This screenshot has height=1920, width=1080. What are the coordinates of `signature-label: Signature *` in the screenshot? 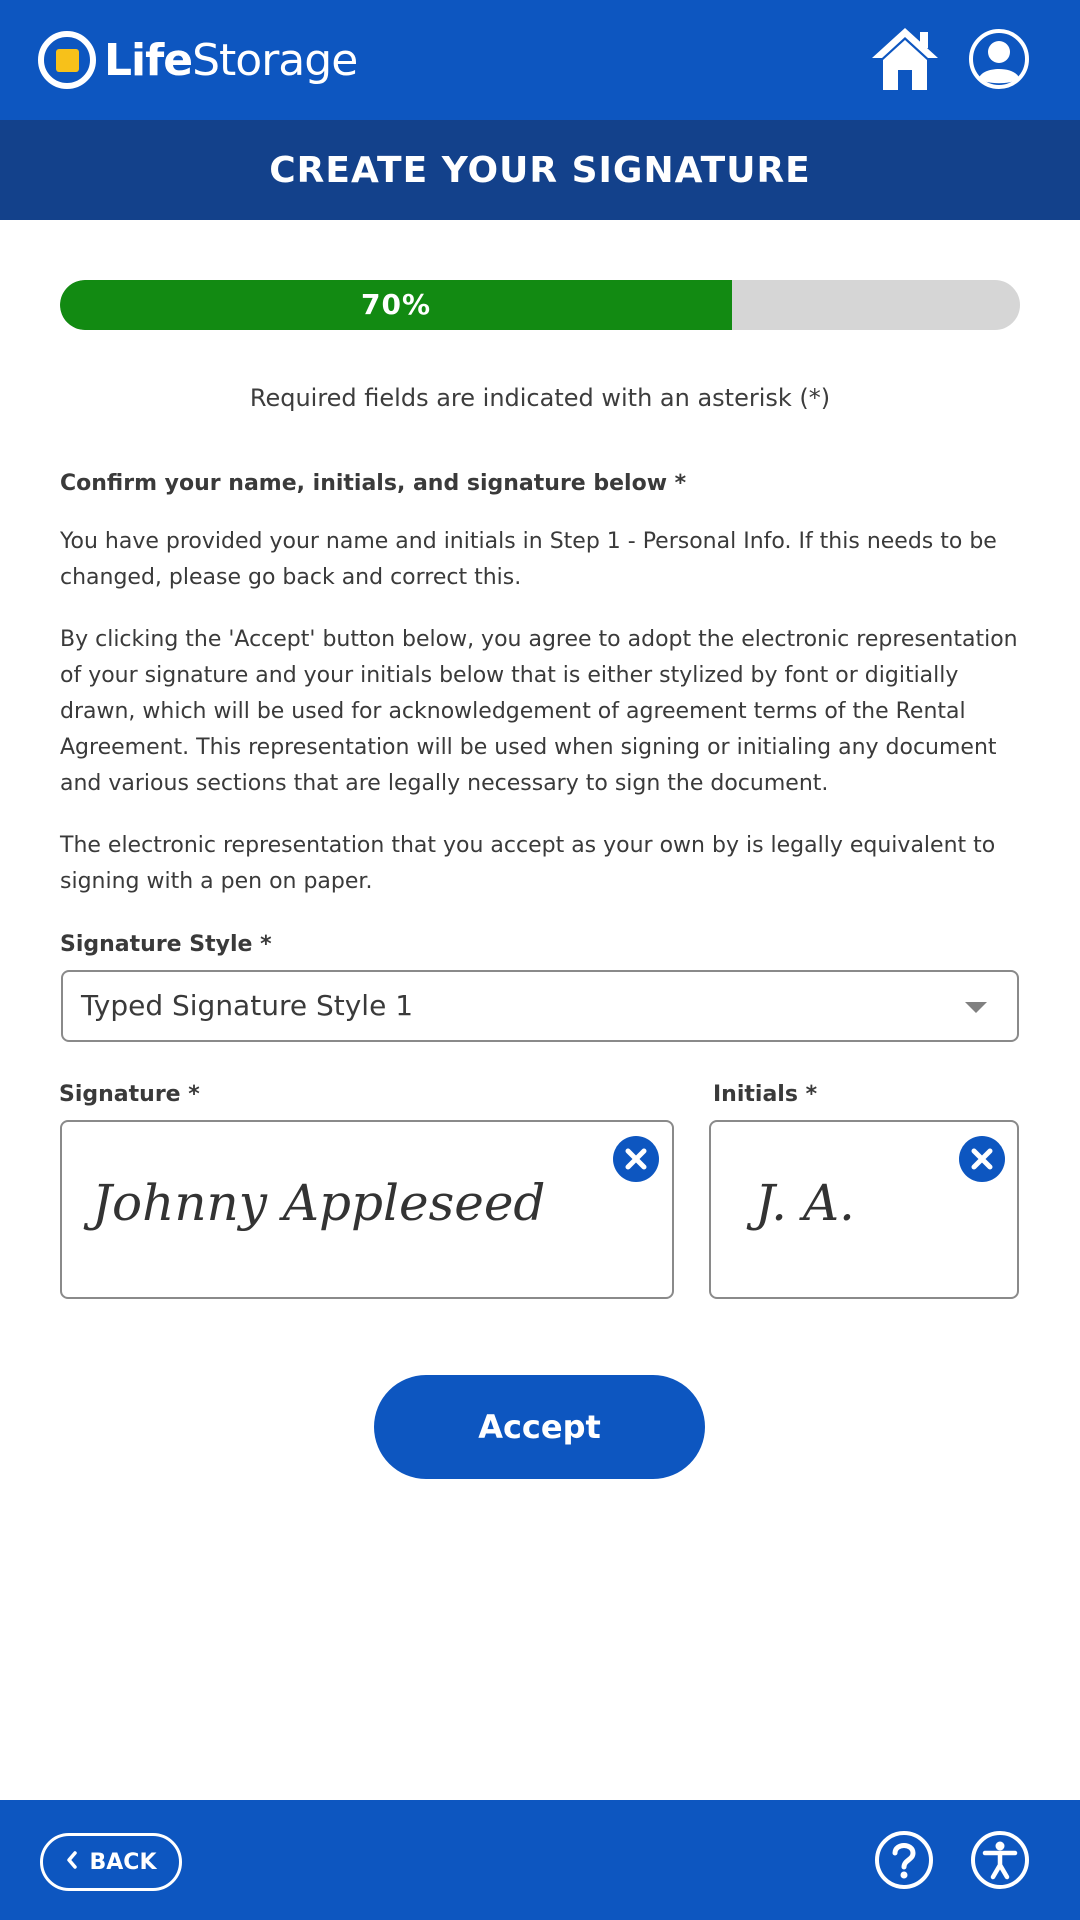 It's located at (129, 1094).